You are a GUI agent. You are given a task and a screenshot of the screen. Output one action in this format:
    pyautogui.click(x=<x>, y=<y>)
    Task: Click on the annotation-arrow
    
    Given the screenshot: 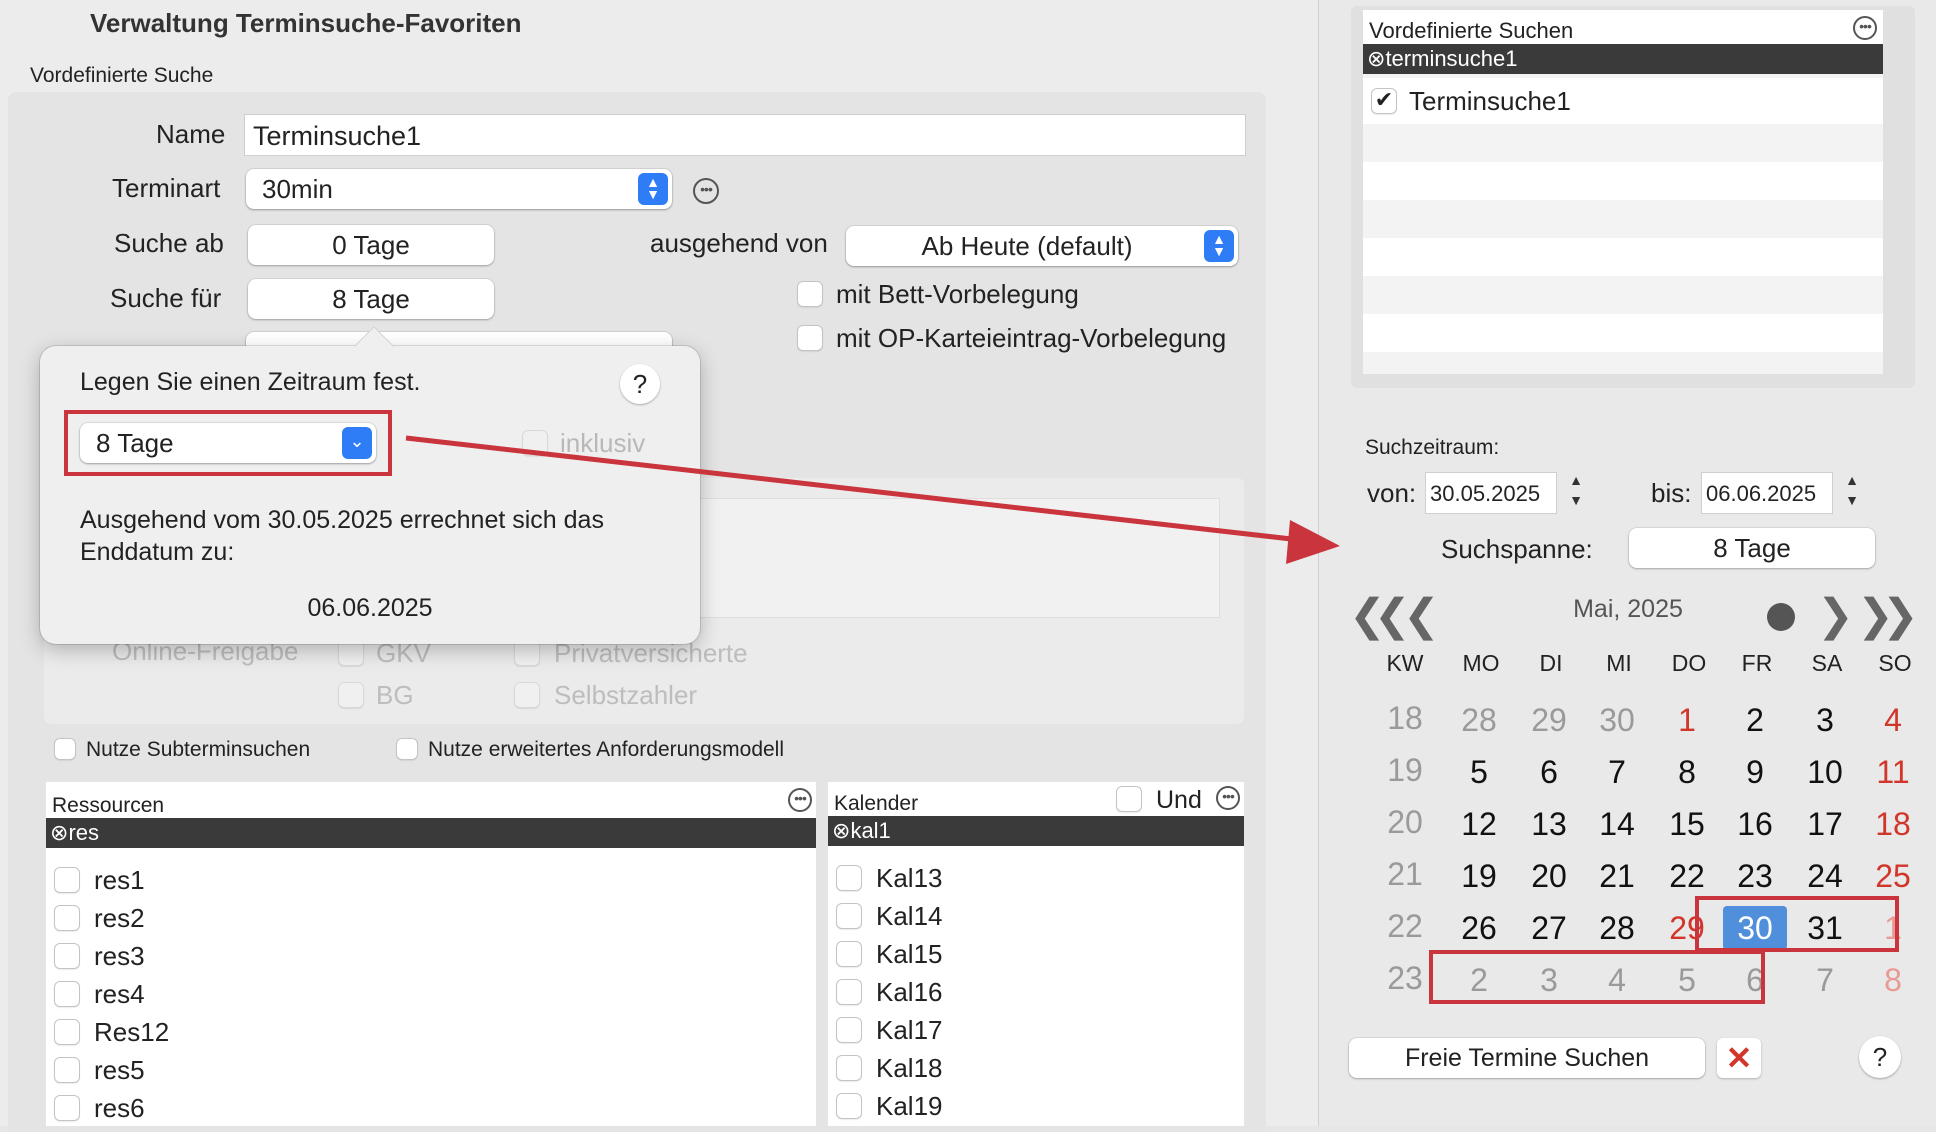 What is the action you would take?
    pyautogui.click(x=872, y=499)
    